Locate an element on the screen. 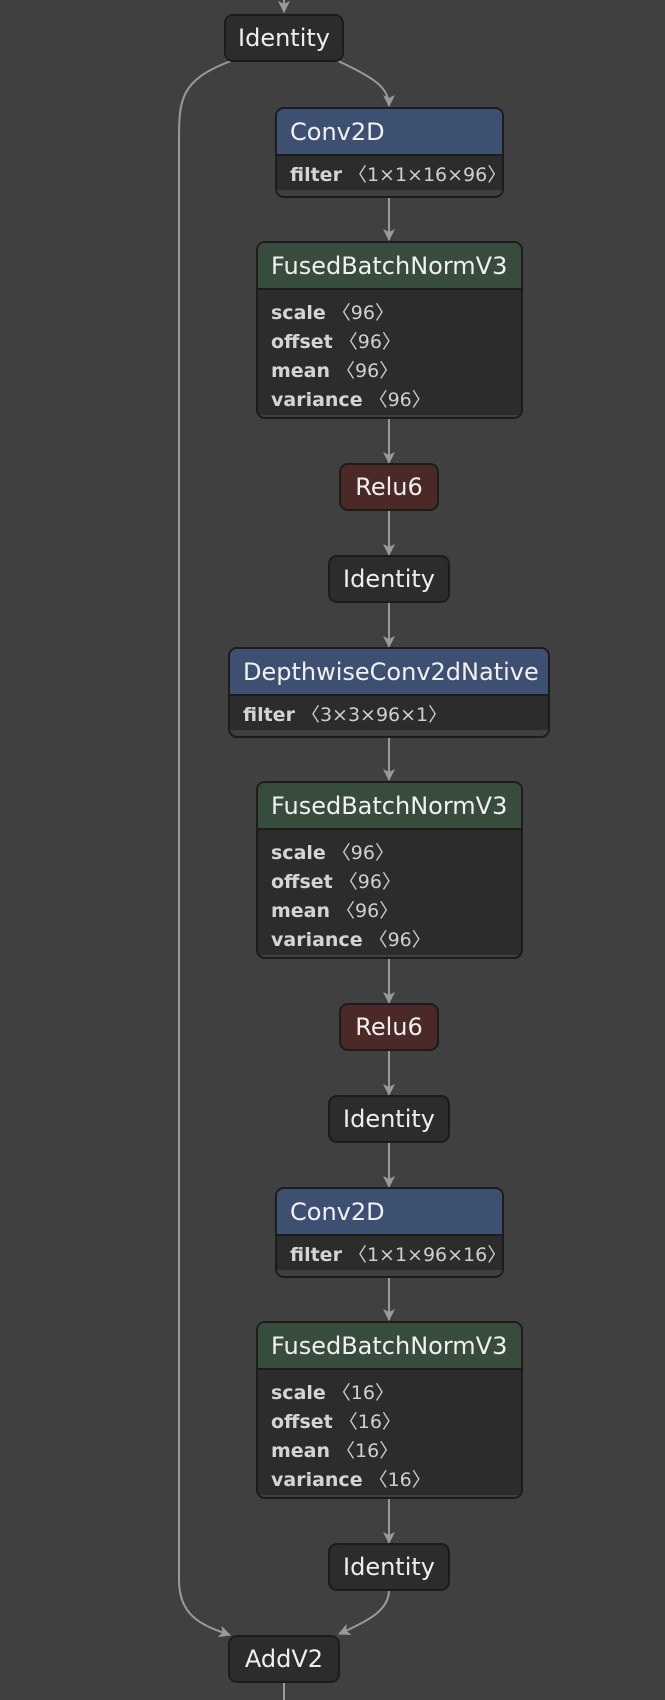  node-conv2d: Conv2D filter 〈1×1×96×16〉 is located at coordinates (389, 1232).